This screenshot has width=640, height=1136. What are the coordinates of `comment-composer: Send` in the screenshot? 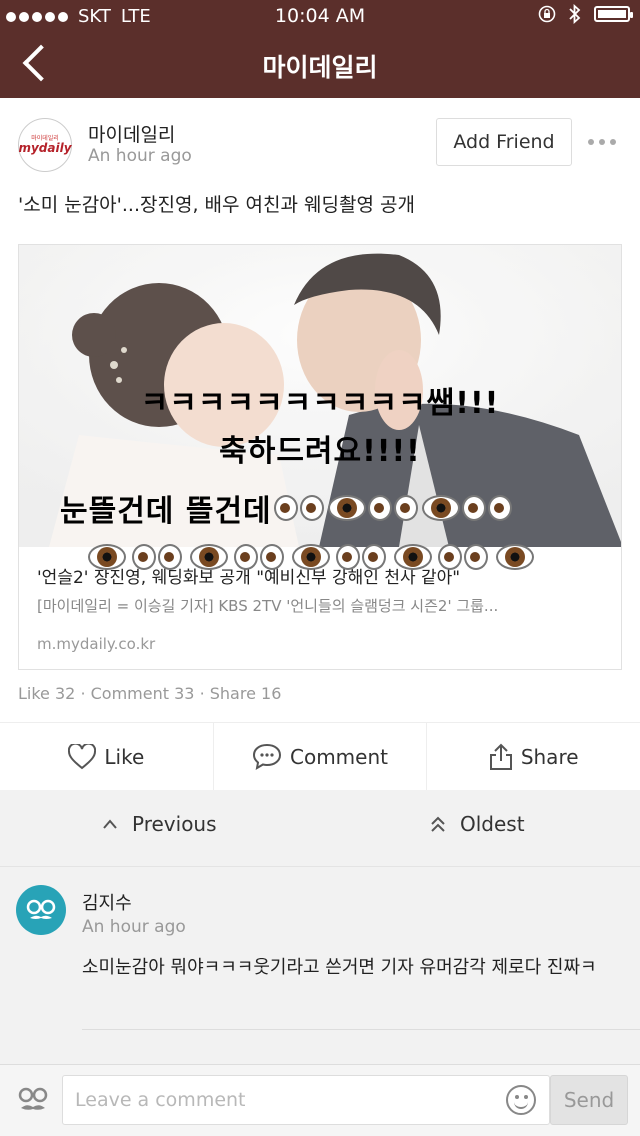 It's located at (320, 1100).